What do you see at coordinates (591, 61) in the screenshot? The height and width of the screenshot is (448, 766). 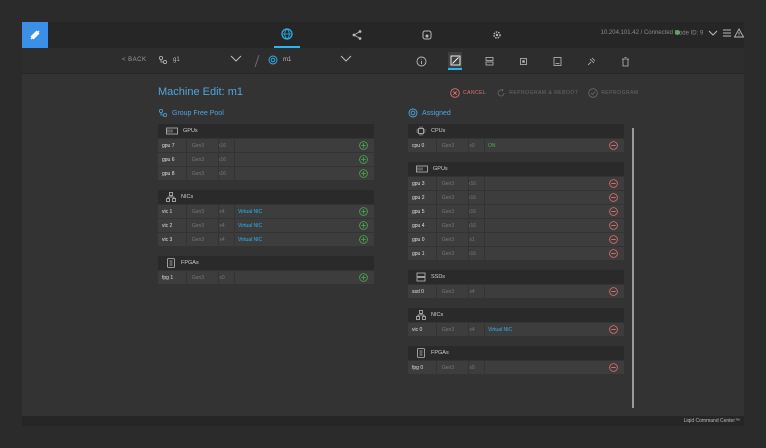 I see `plug-icon` at bounding box center [591, 61].